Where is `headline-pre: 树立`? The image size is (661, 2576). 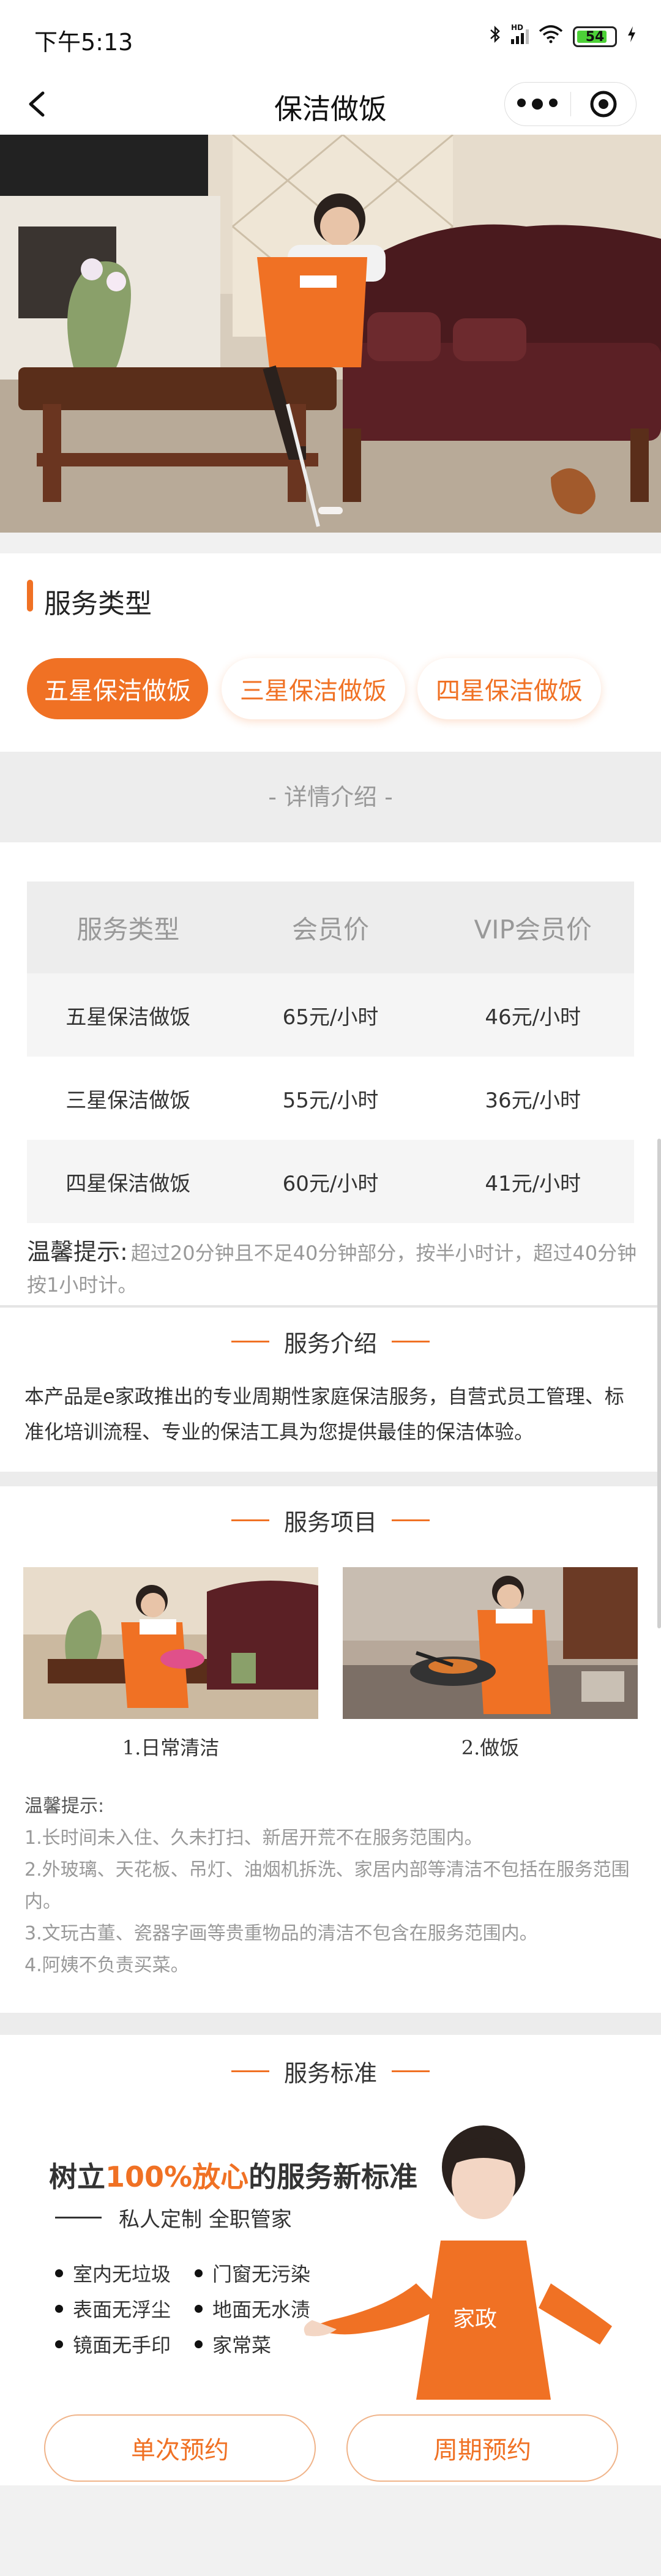
headline-pre: 树立 is located at coordinates (77, 2176).